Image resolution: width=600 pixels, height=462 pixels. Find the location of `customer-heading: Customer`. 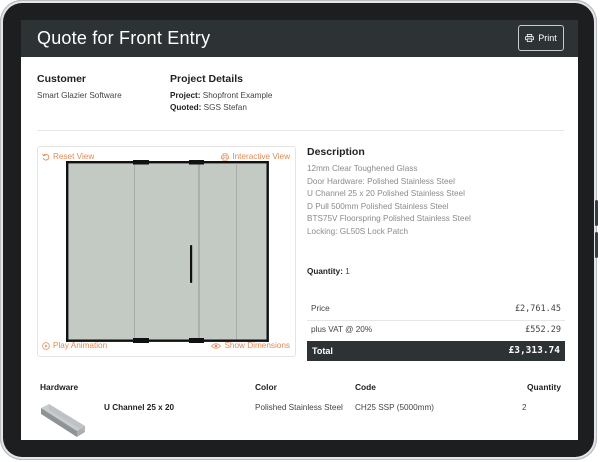

customer-heading: Customer is located at coordinates (62, 79).